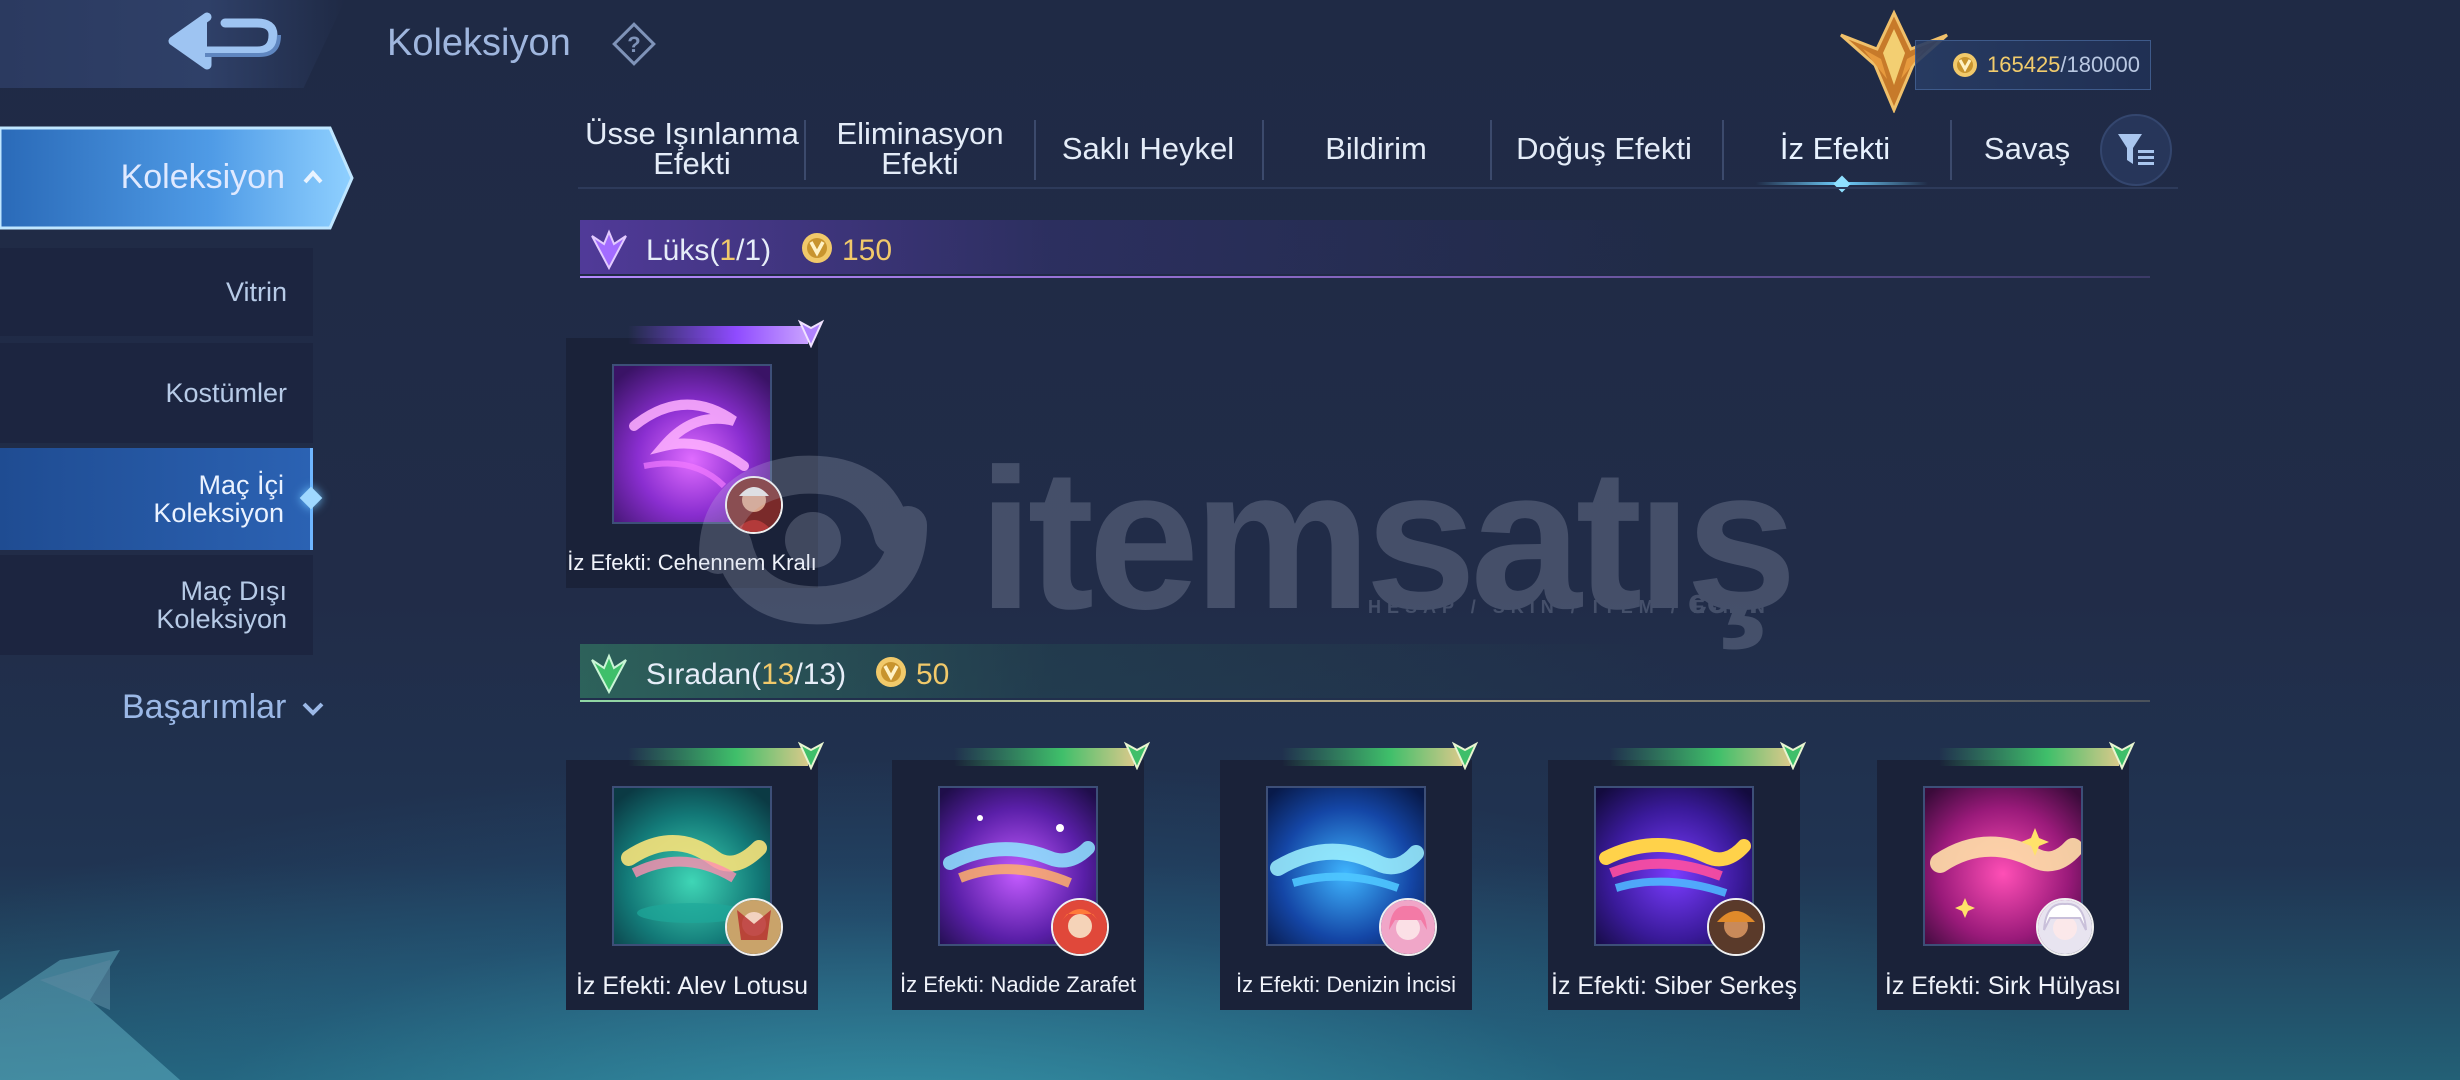  Describe the element at coordinates (2006, 875) in the screenshot. I see `collection-card: İz Efekti: Sirk Hülyası` at that location.